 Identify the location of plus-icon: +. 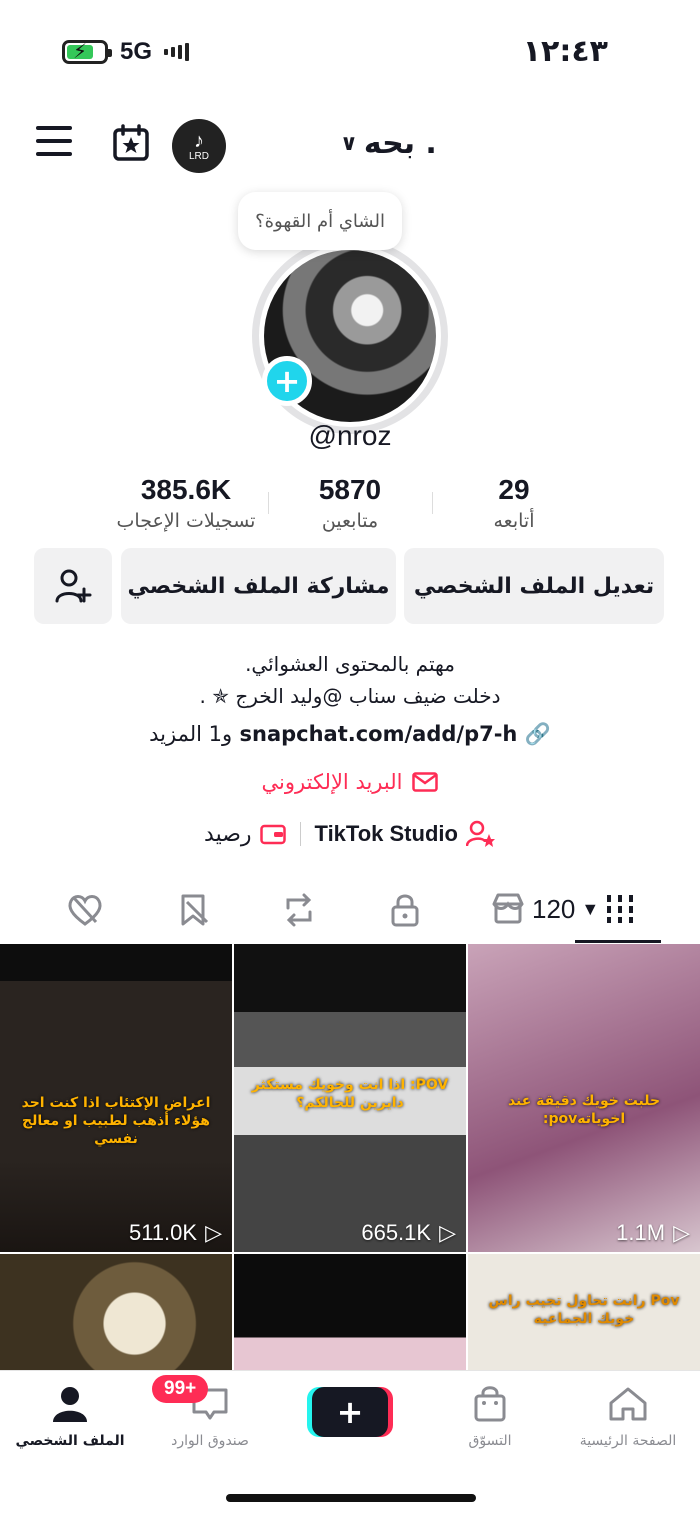
(350, 1412).